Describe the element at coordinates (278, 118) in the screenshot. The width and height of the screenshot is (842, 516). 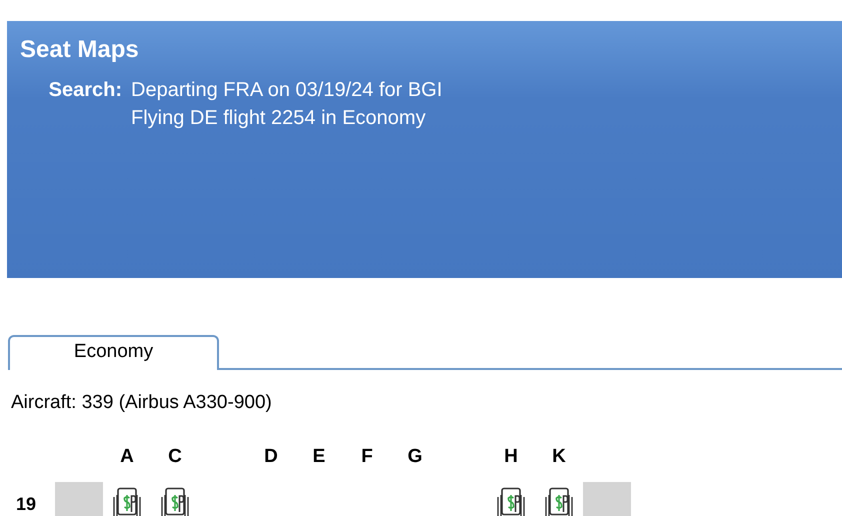
I see `search-summary: Flying DE flight 2254 in Economy` at that location.